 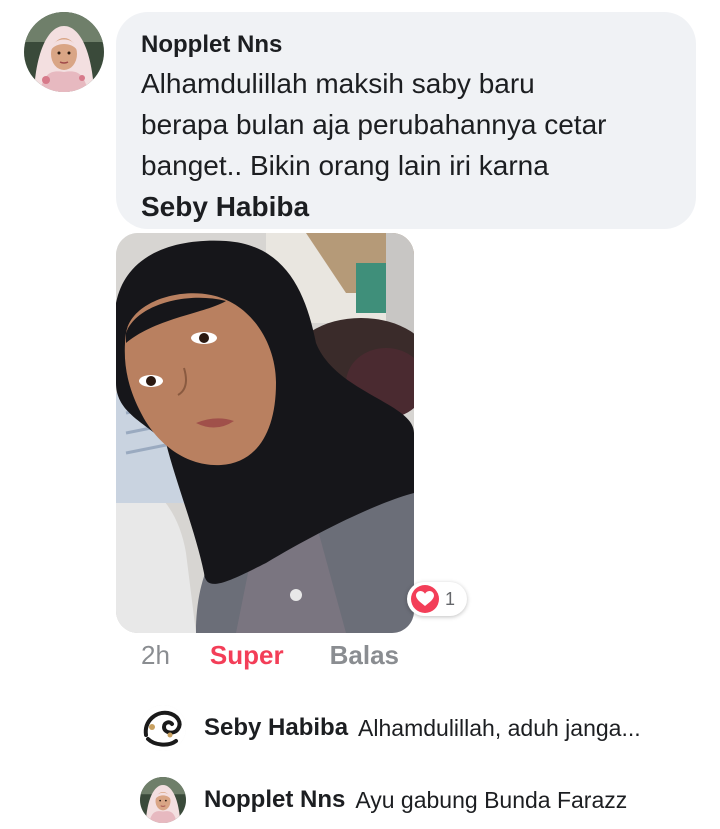 I want to click on reply-author: Seby Habiba, so click(x=276, y=728).